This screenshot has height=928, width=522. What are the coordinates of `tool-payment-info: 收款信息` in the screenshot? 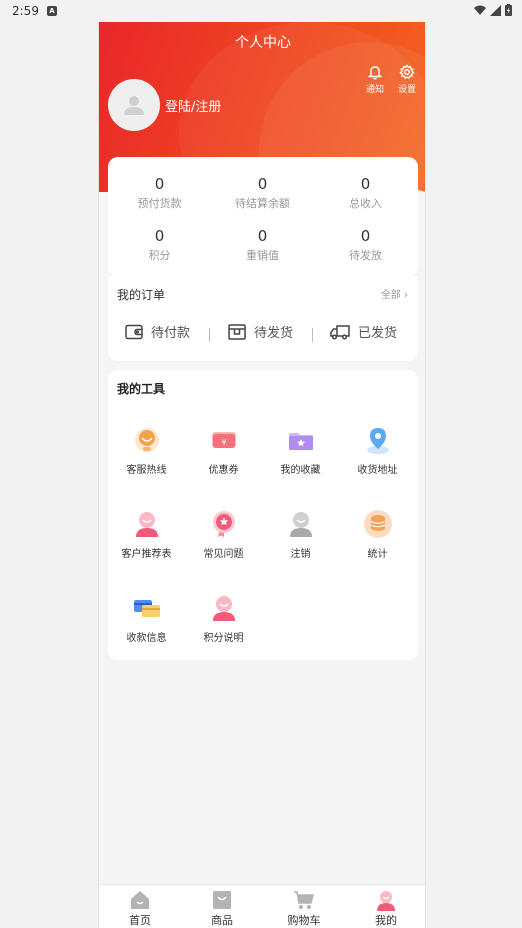 It's located at (146, 618).